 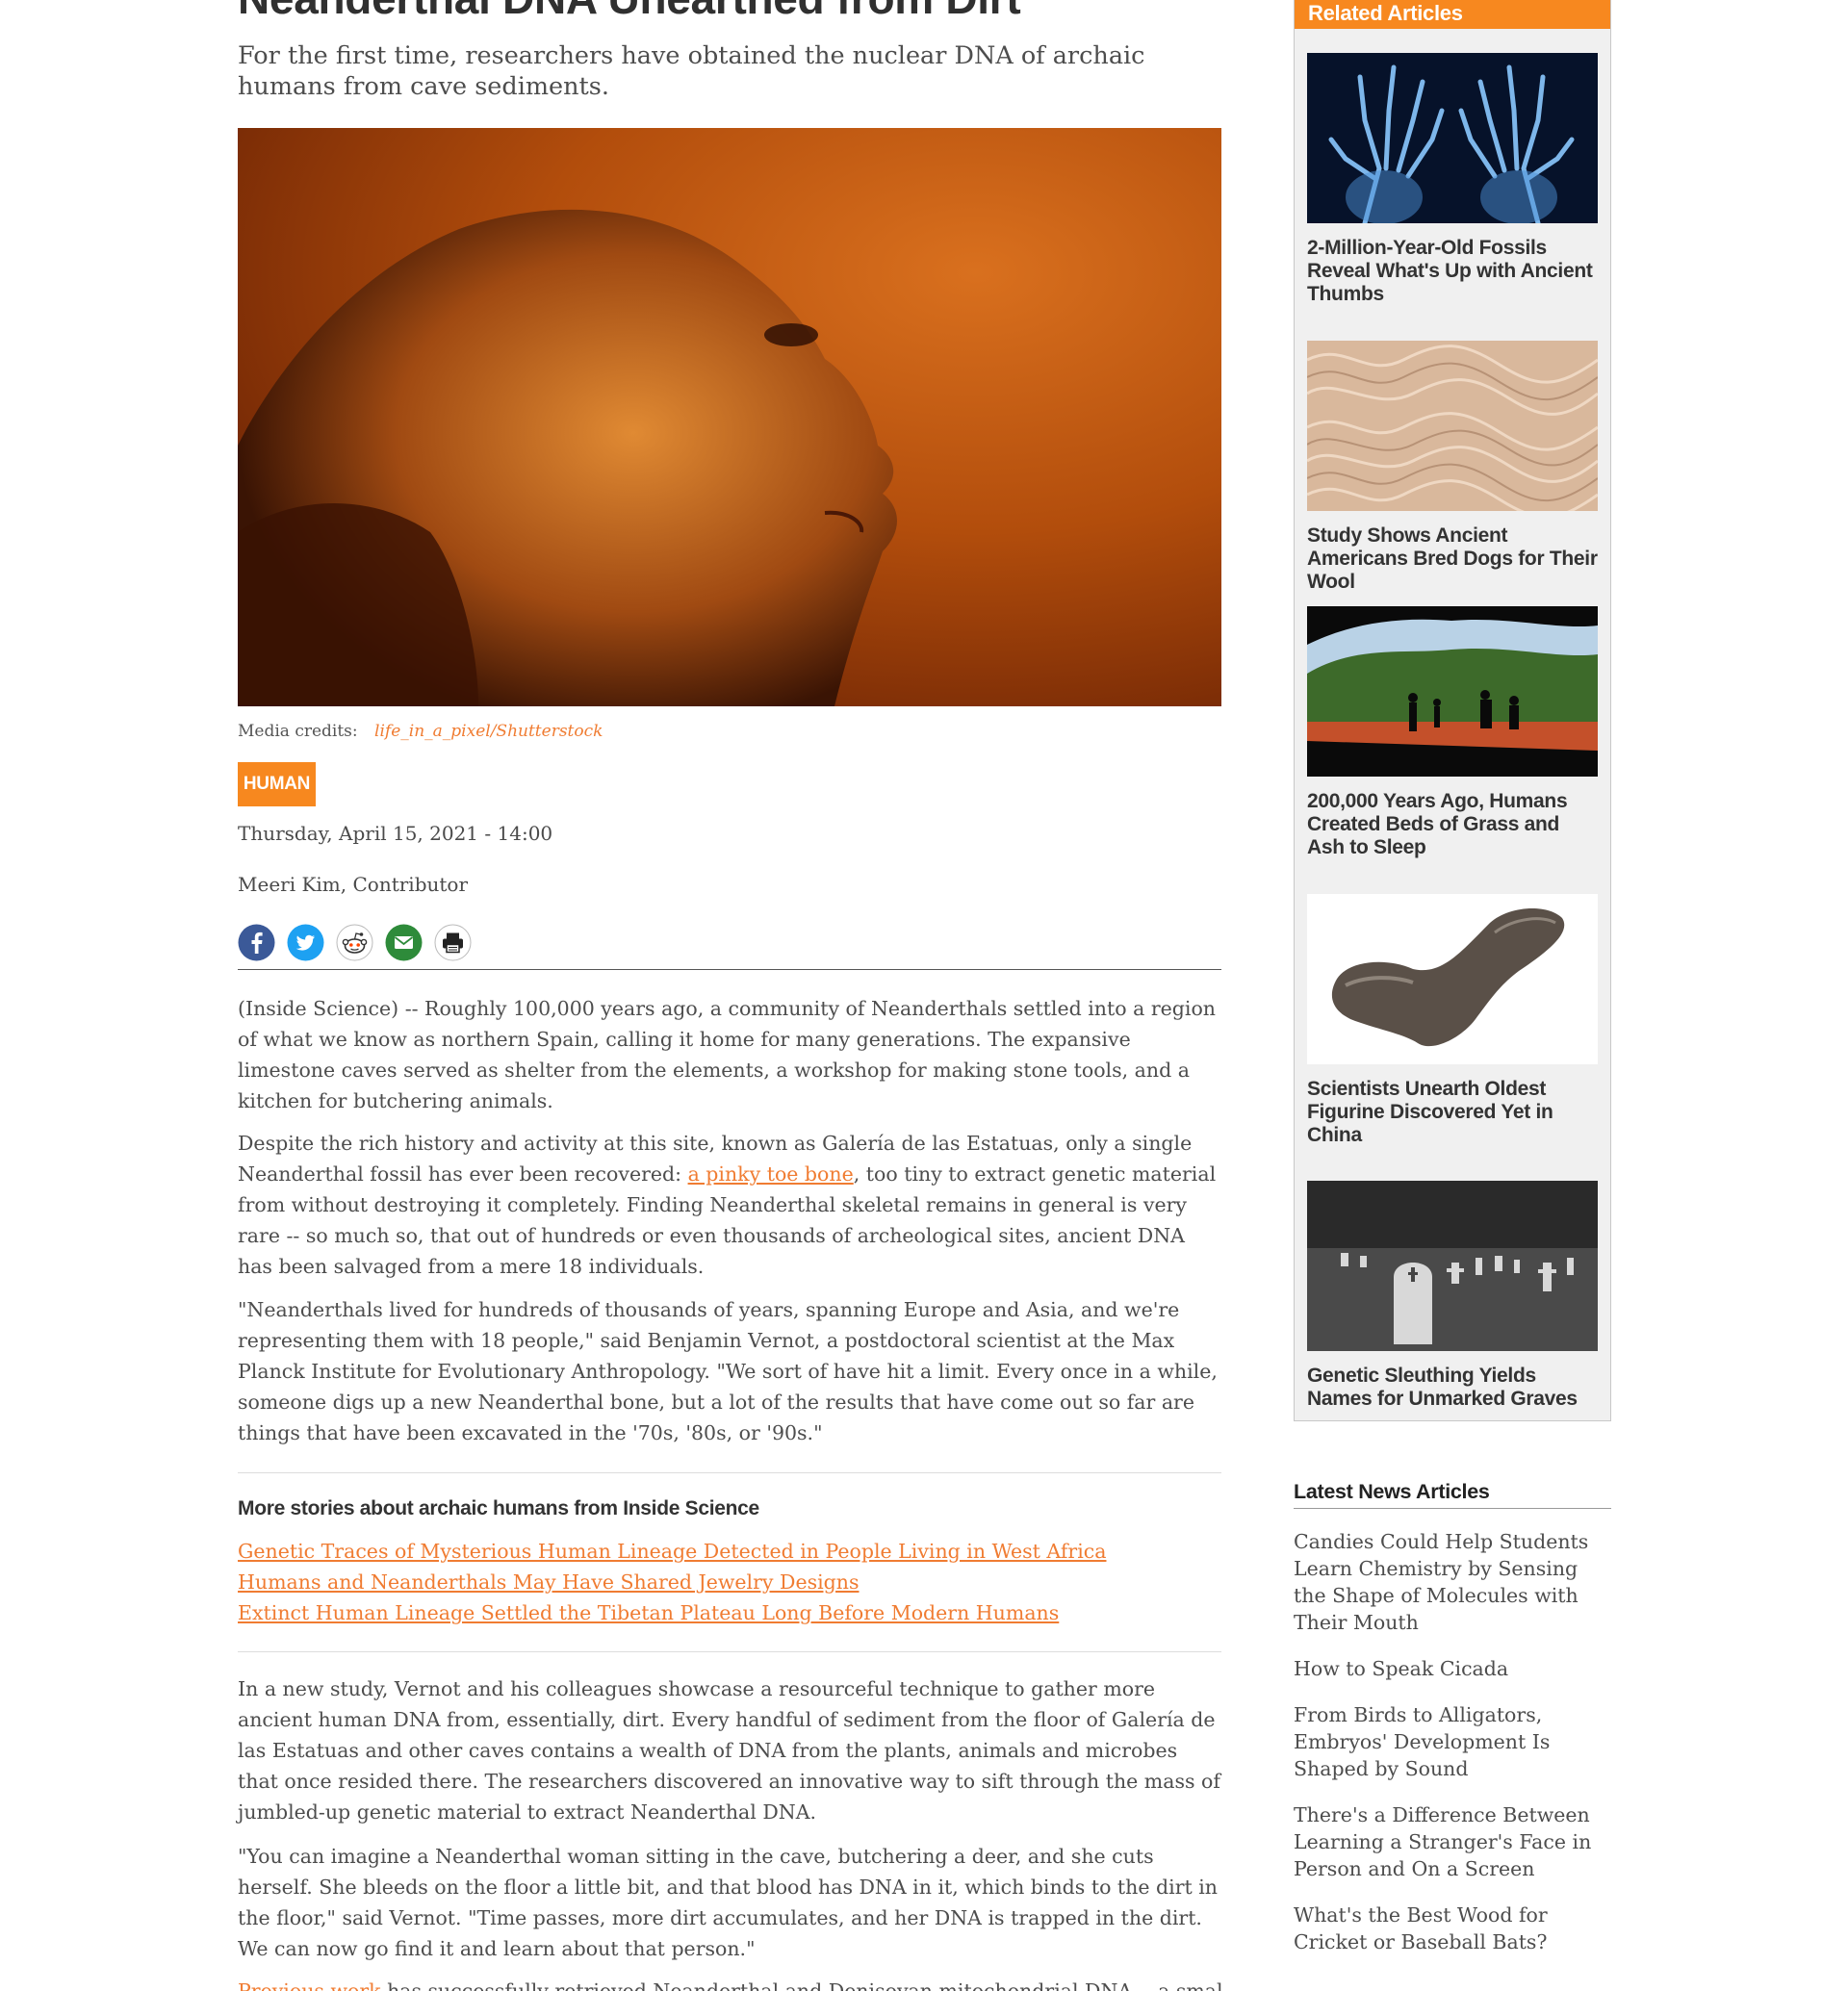 I want to click on pinky-toe-link: a pinky toe bone, so click(x=771, y=1174).